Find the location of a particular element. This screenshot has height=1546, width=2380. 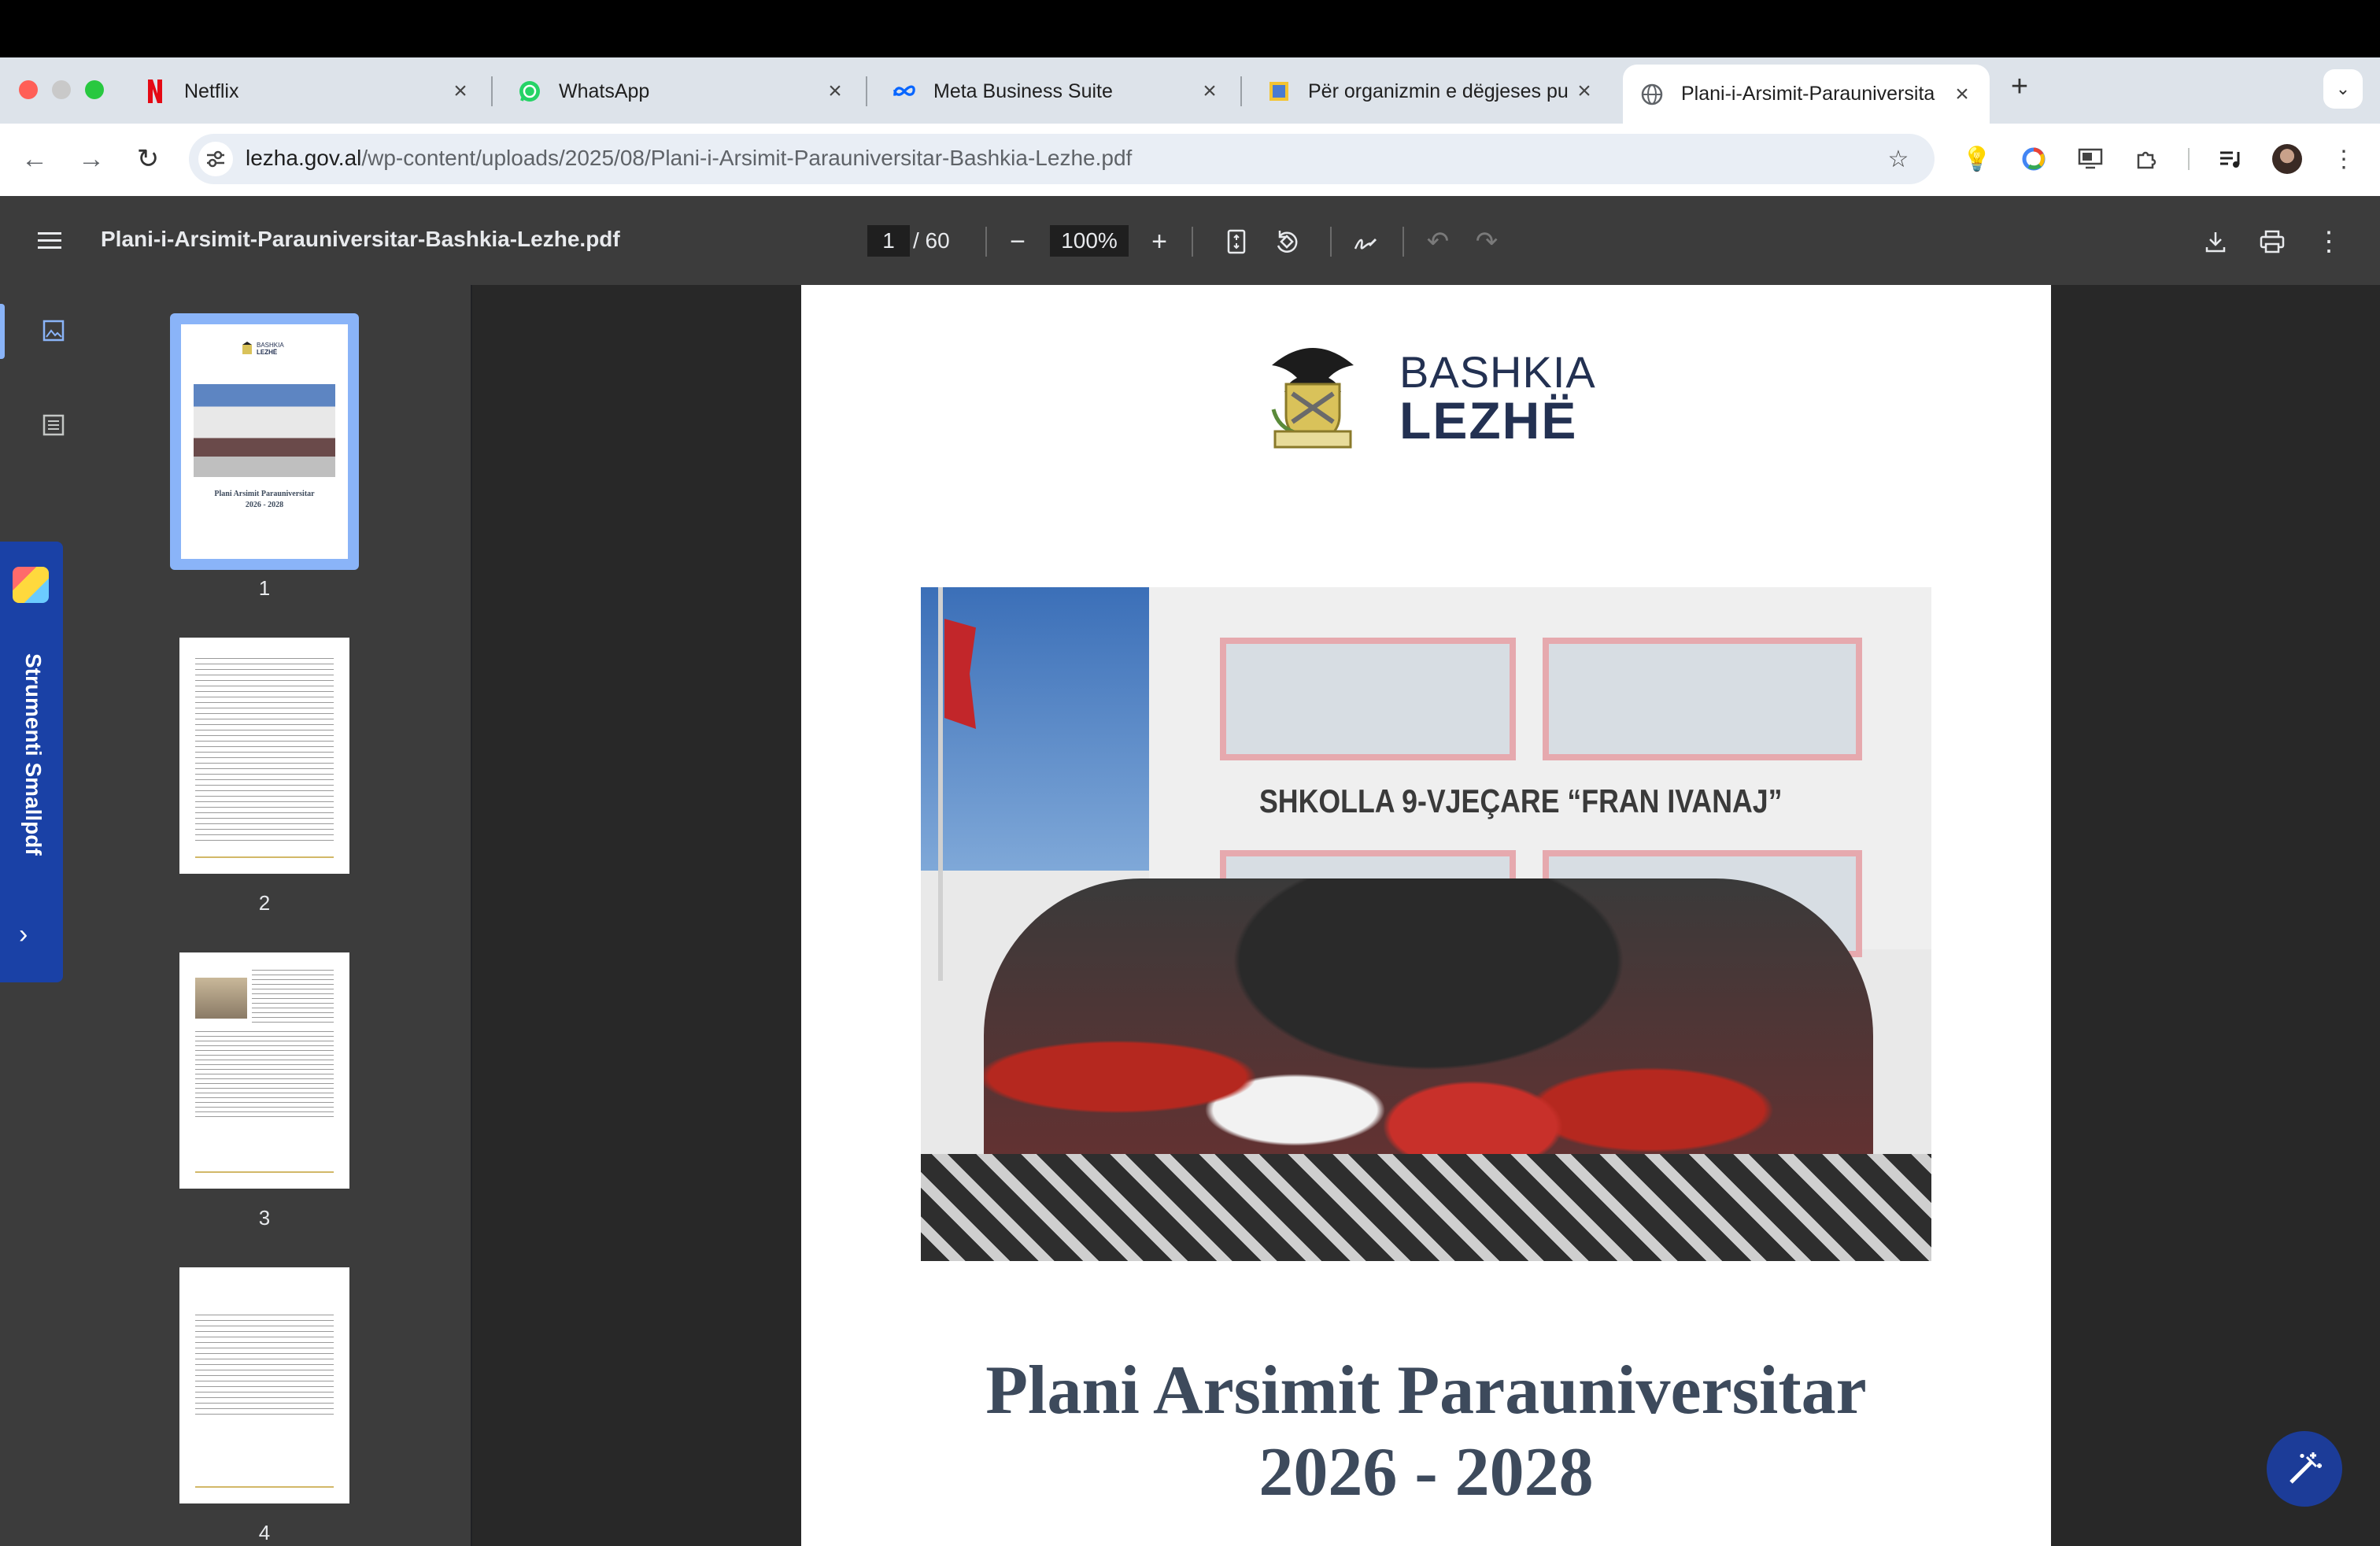

tab-title: Meta Business Suite is located at coordinates (1023, 91).